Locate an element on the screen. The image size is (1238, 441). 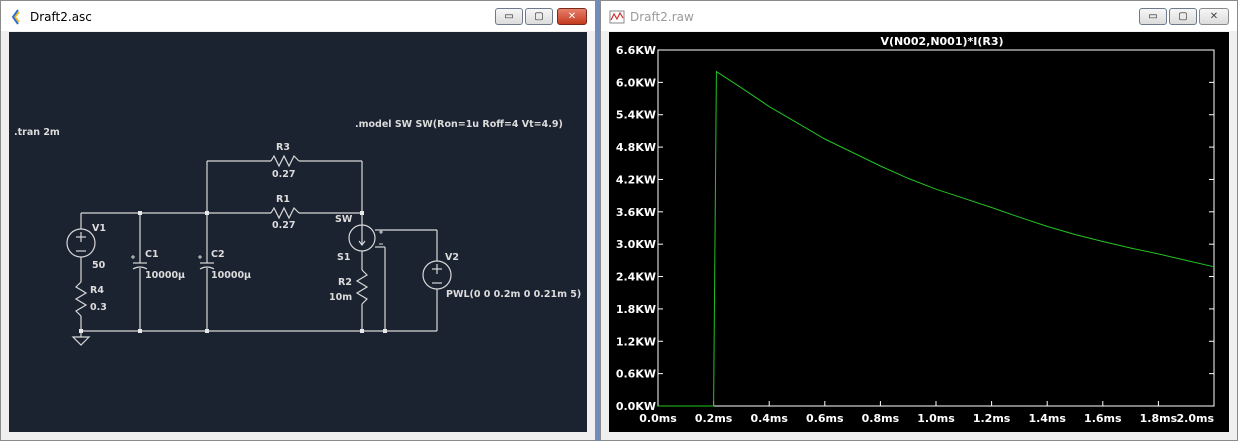
y-tick-label: 1.2KW is located at coordinates (636, 341).